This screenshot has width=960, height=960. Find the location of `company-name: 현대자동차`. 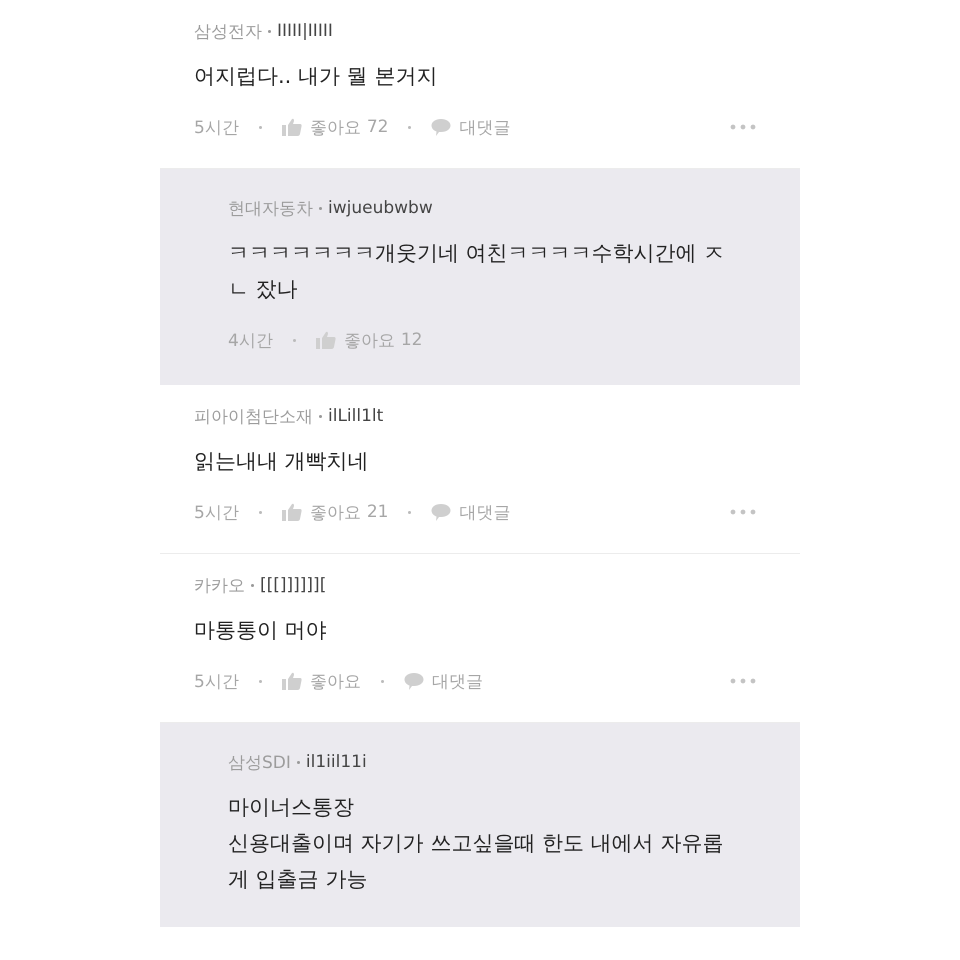

company-name: 현대자동차 is located at coordinates (270, 209).